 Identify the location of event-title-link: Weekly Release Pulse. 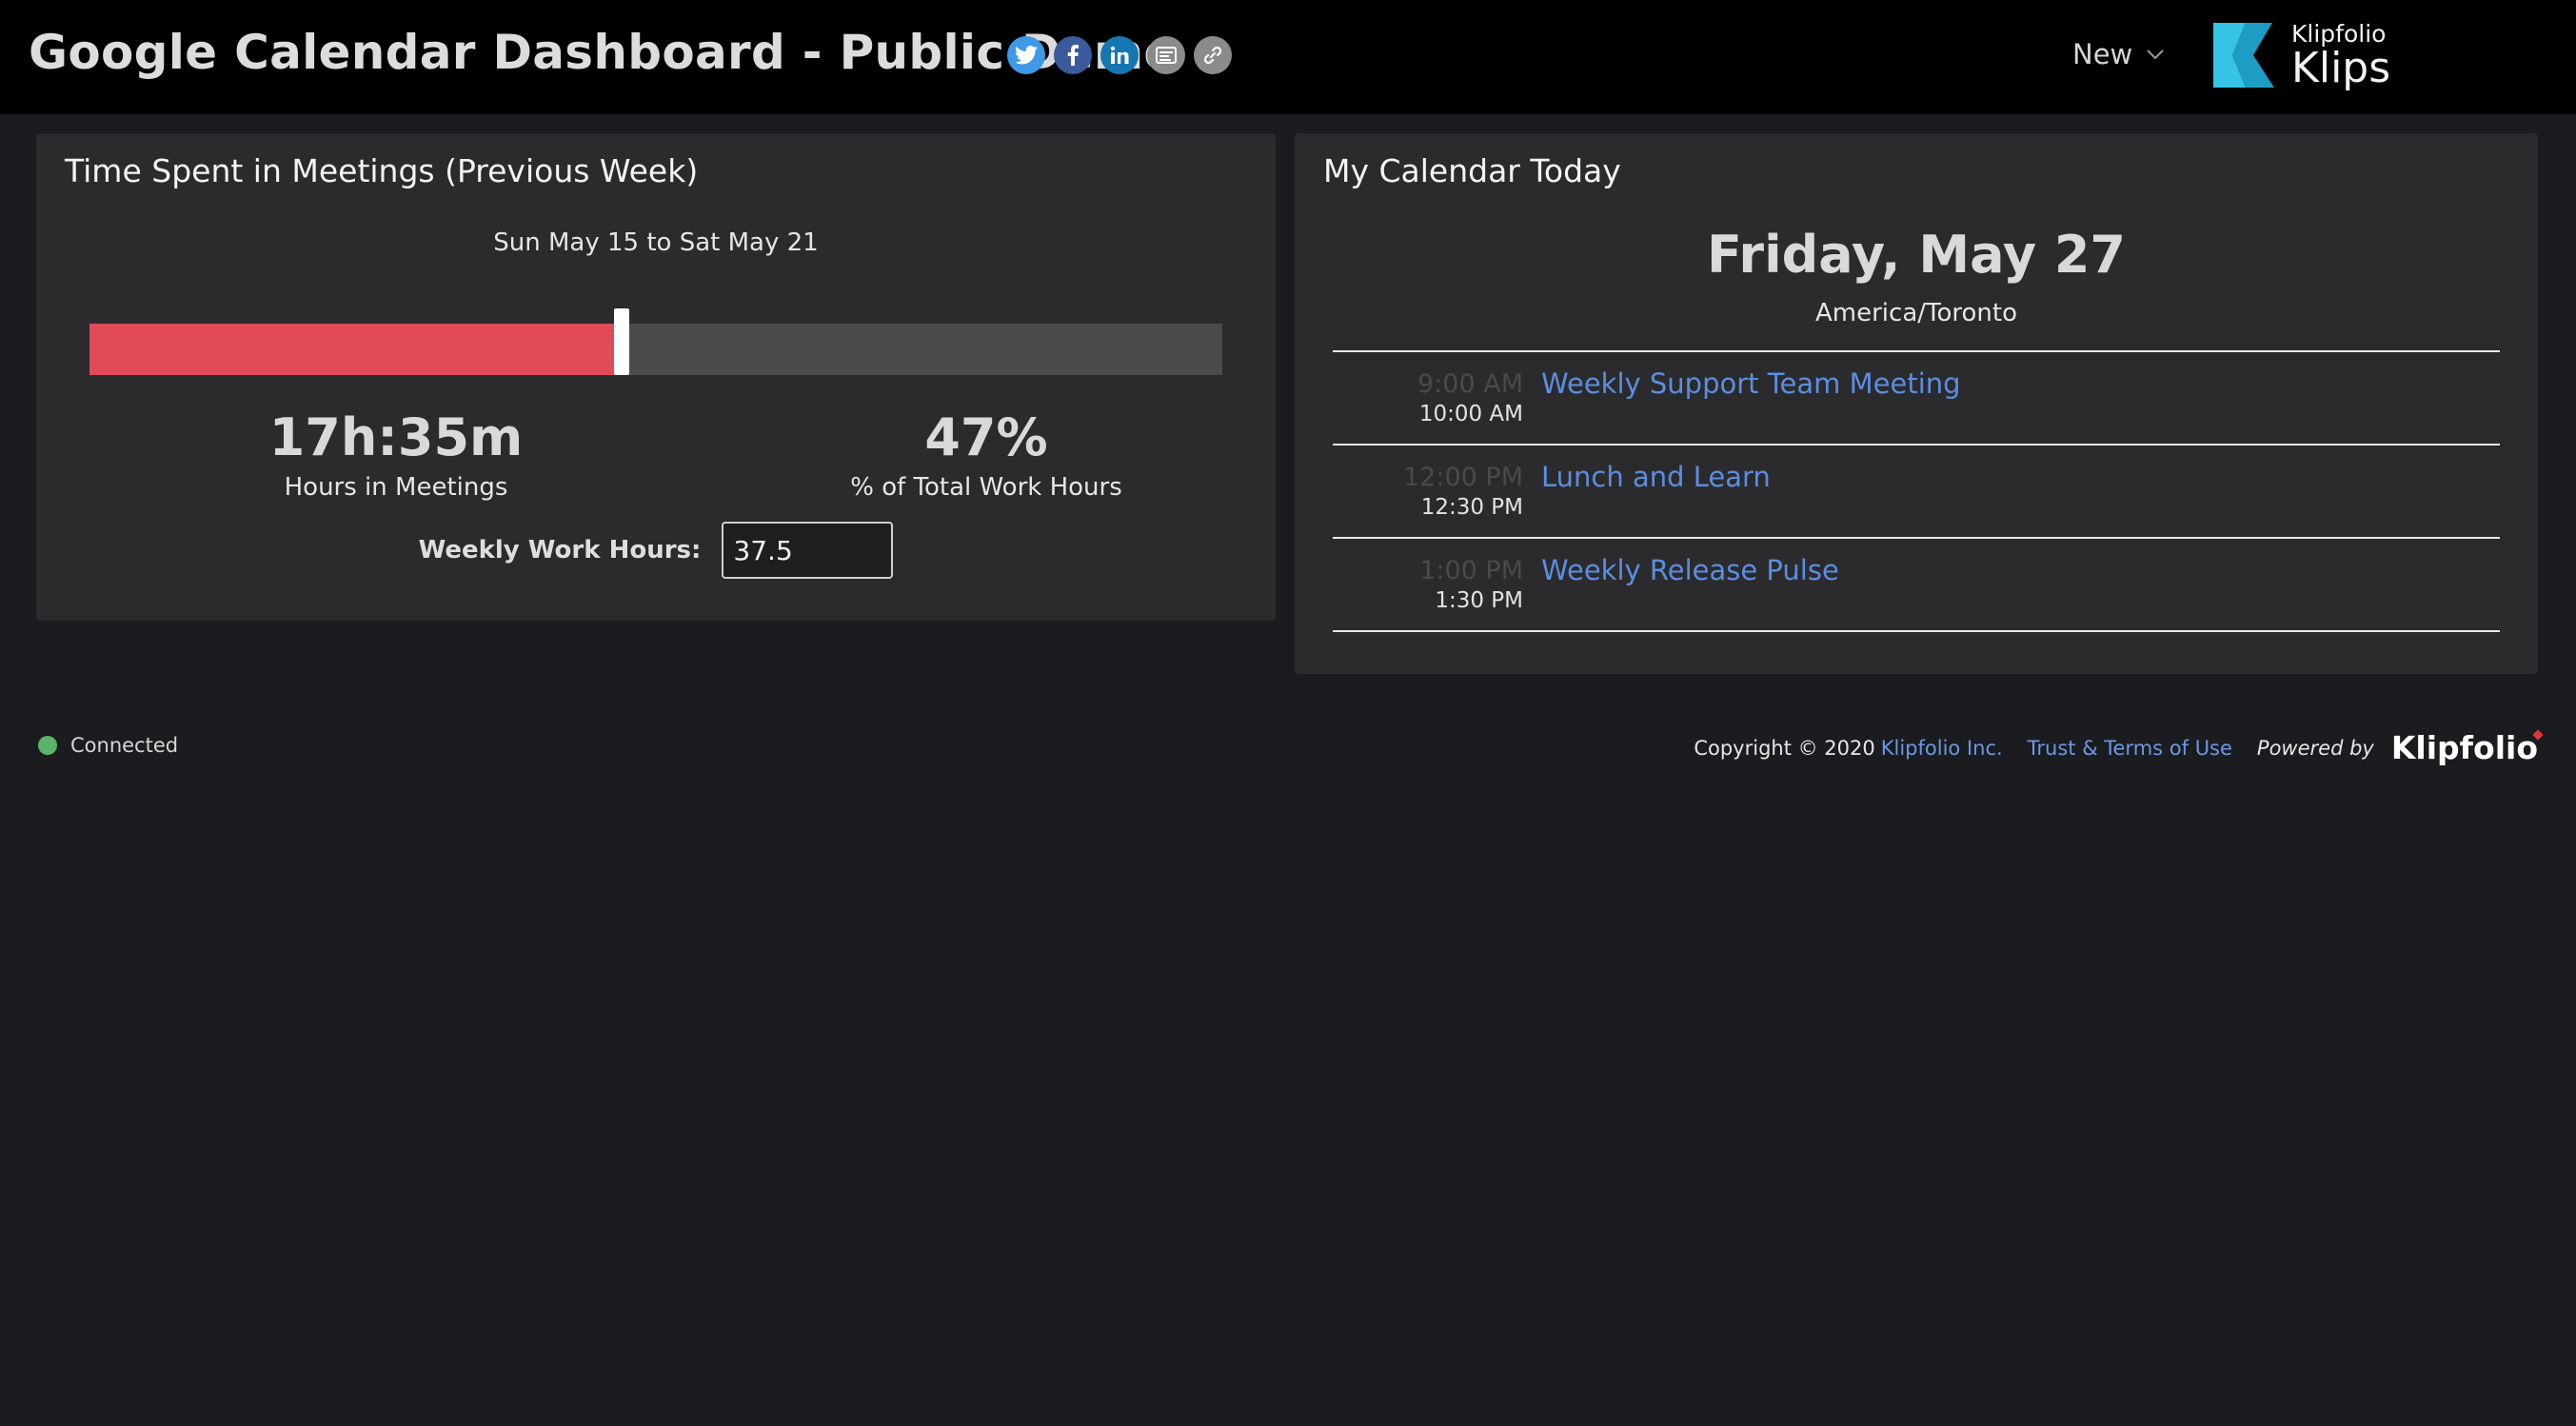
(1690, 570).